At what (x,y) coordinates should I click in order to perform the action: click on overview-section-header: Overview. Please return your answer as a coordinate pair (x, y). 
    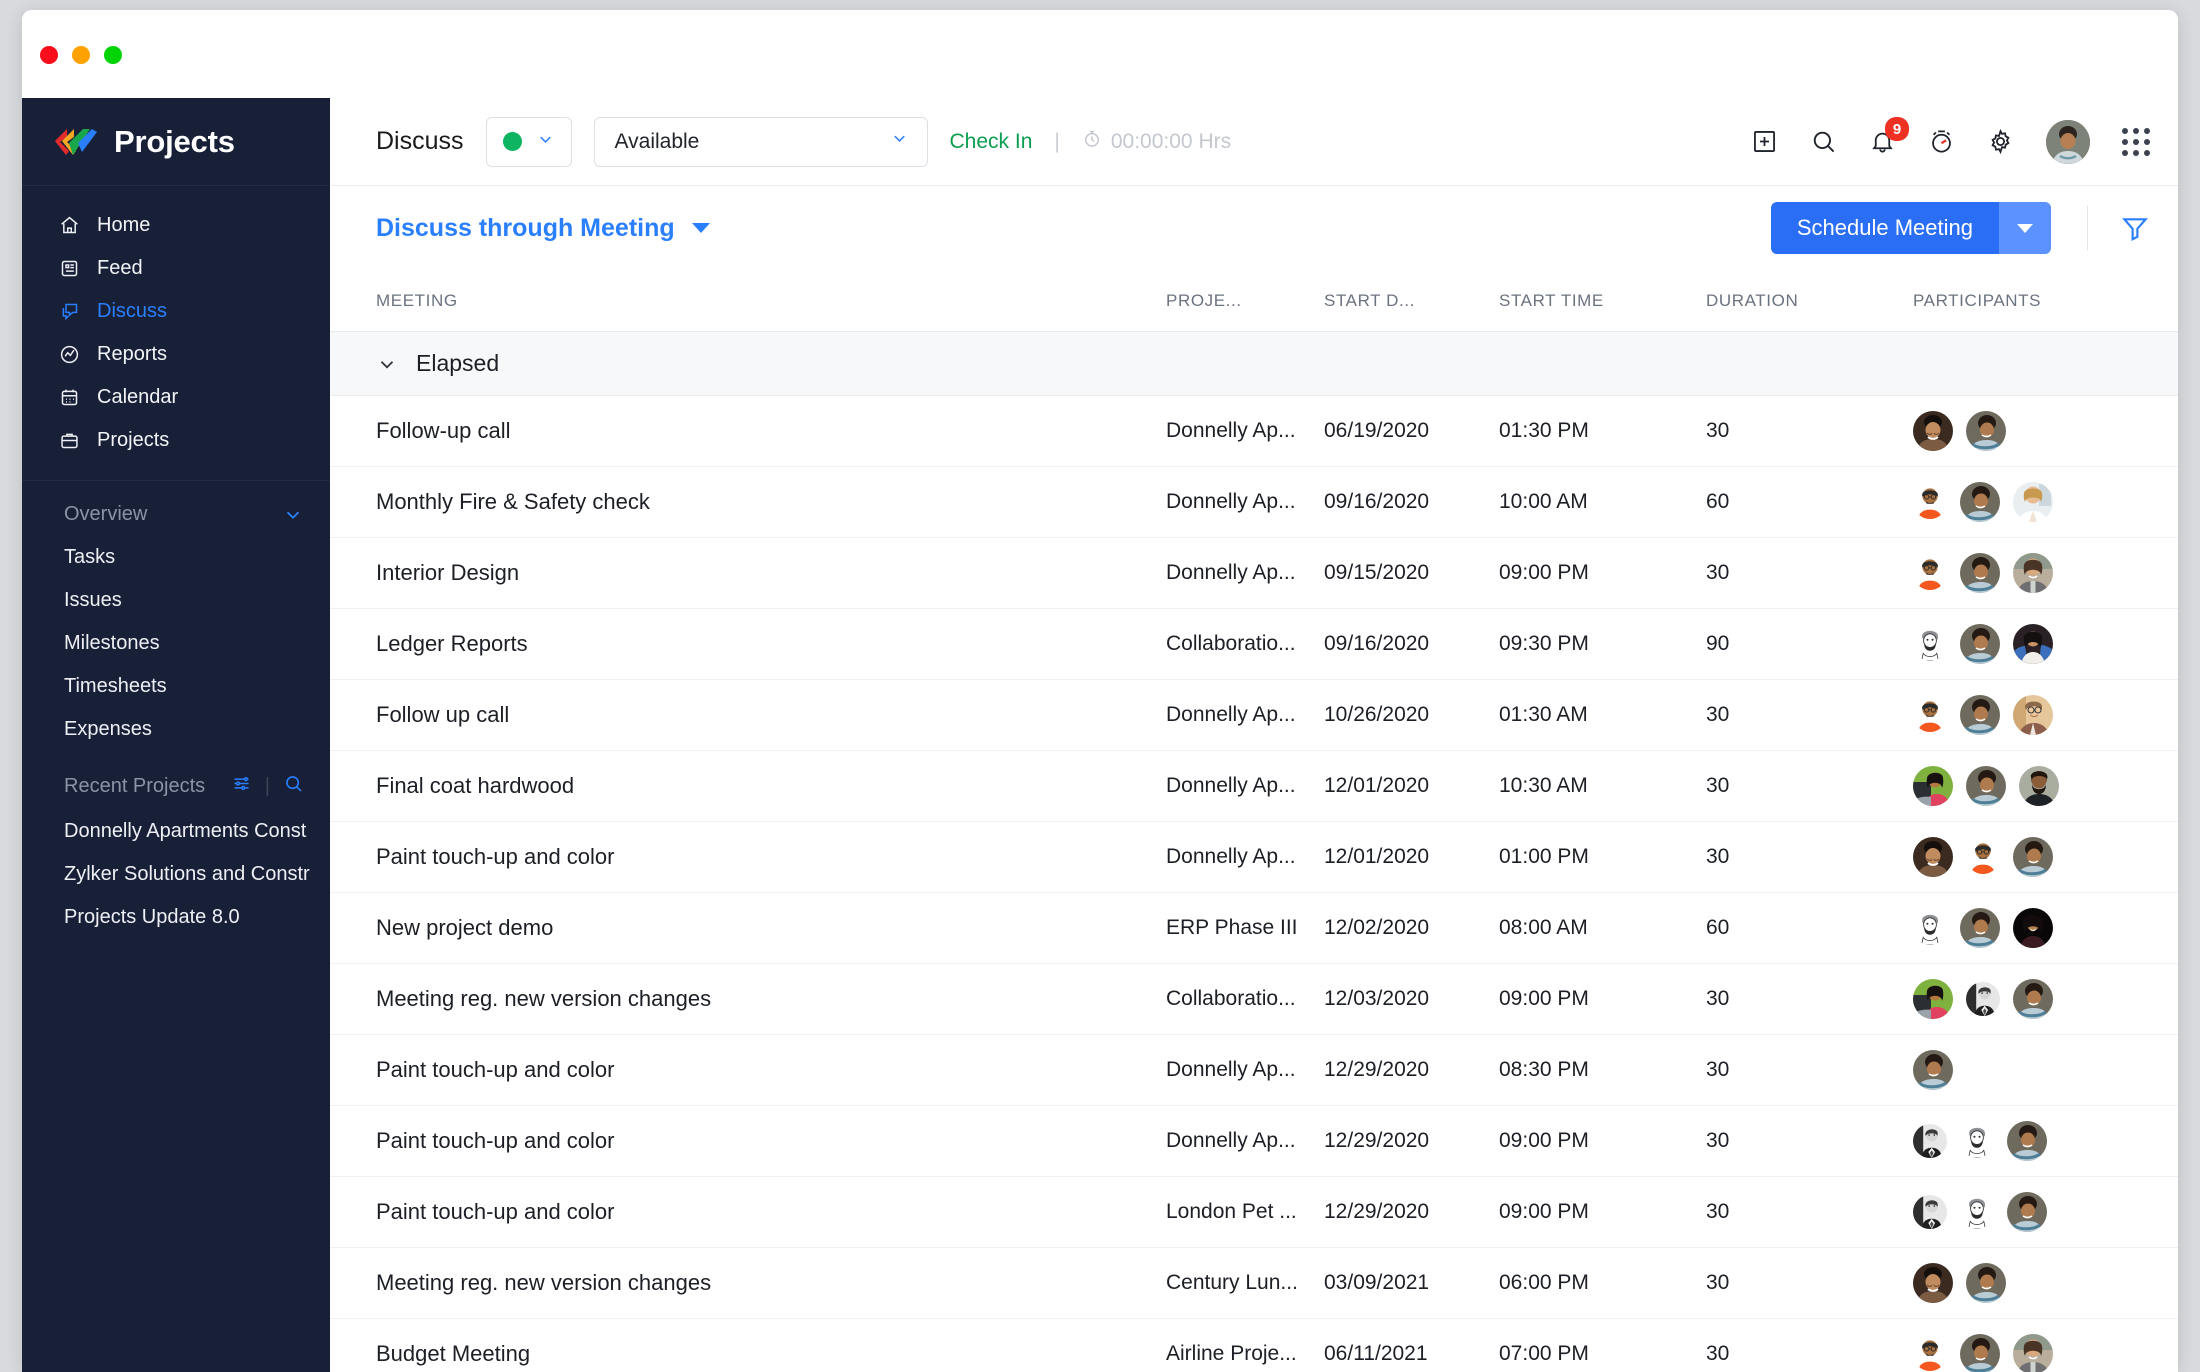
    Looking at the image, I should click on (176, 508).